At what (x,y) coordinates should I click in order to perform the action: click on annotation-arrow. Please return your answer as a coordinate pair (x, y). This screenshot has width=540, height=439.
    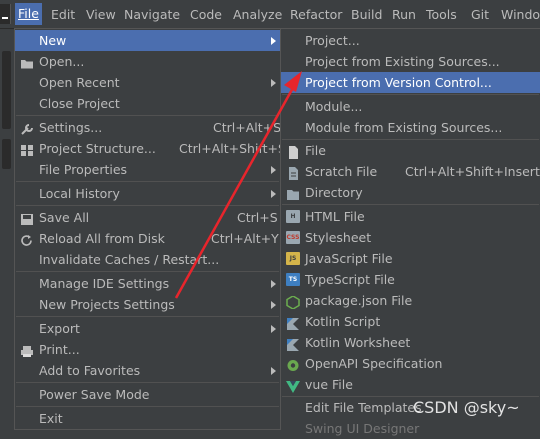
    Looking at the image, I should click on (238, 185).